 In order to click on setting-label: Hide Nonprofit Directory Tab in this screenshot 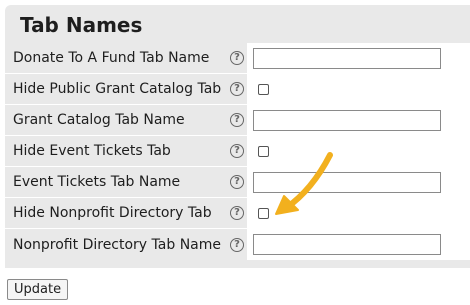, I will do `click(112, 213)`.